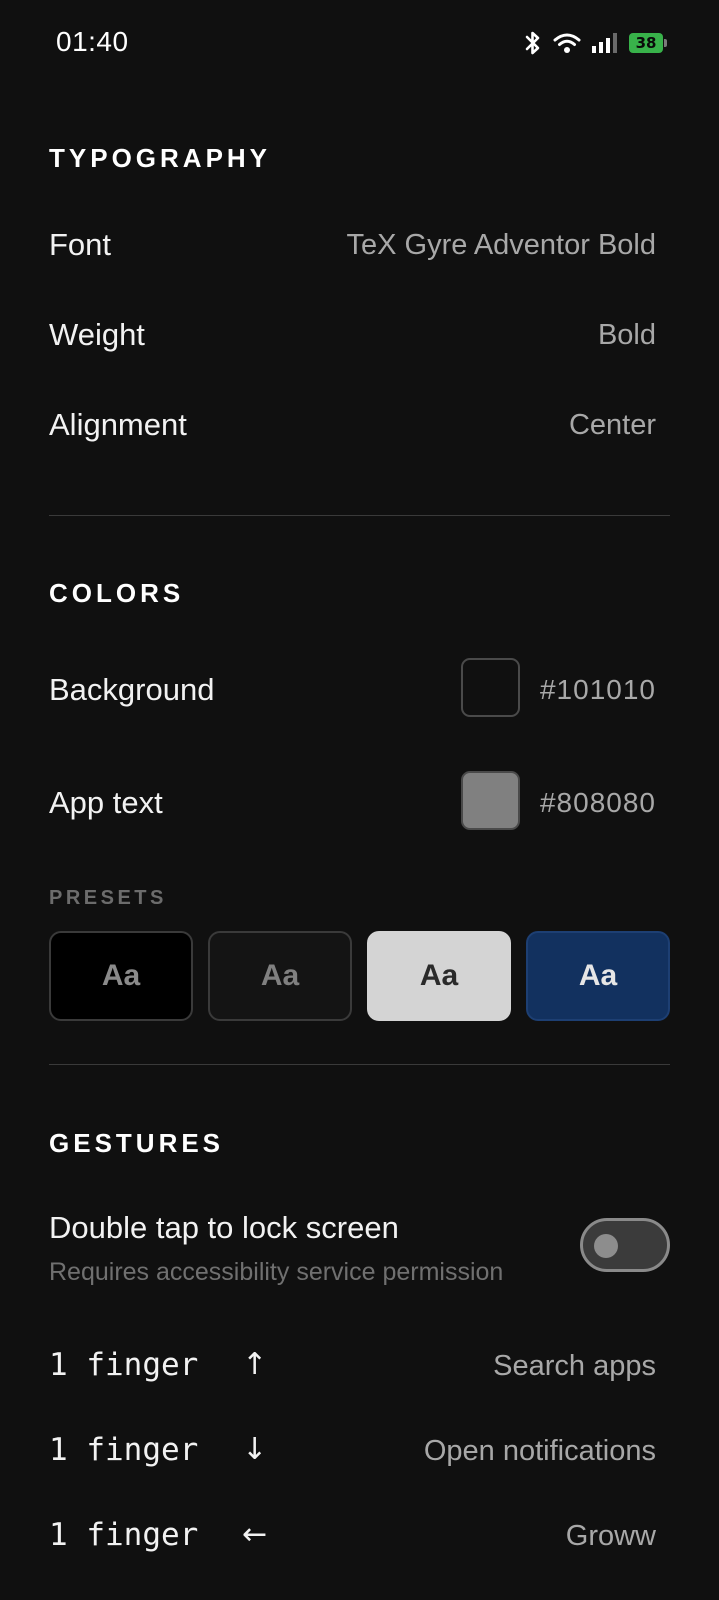 The width and height of the screenshot is (719, 1600). Describe the element at coordinates (97, 335) in the screenshot. I see `weight-setting-label: Weight` at that location.